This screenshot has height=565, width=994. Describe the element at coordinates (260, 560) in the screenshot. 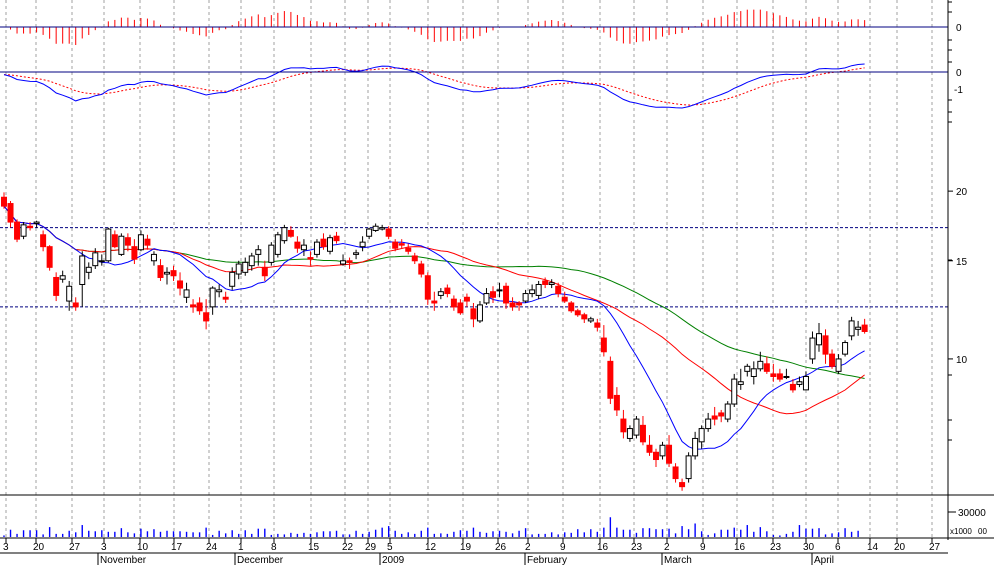

I see `x-month-label: December` at that location.